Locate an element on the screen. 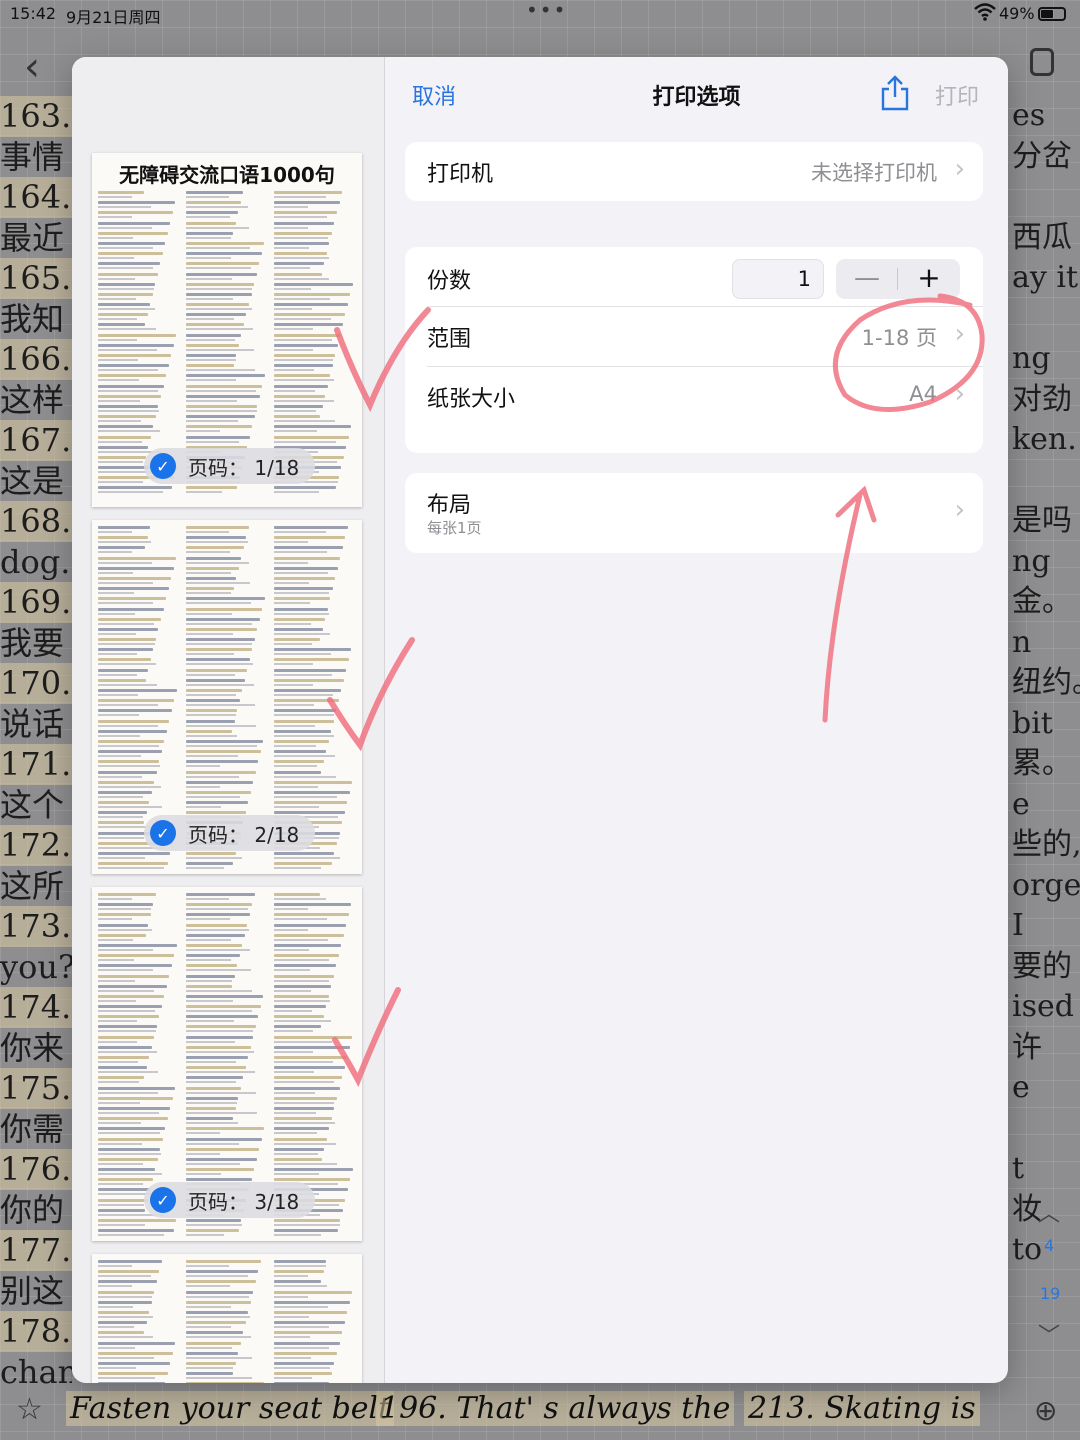  copies-stepper: — + is located at coordinates (898, 279).